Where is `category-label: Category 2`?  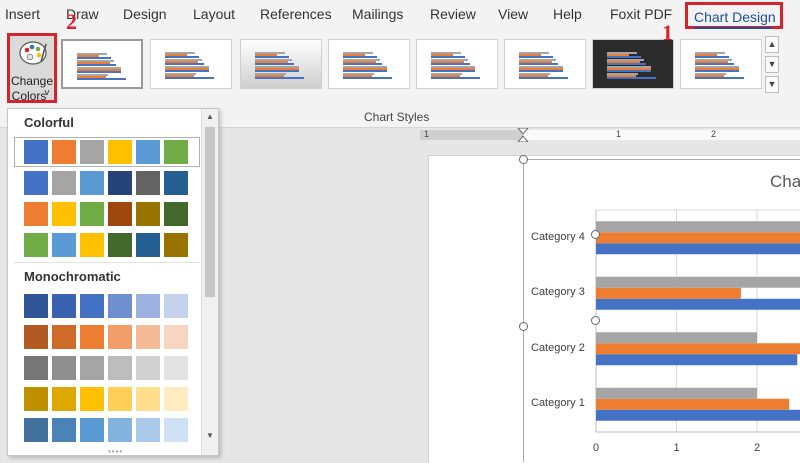
category-label: Category 2 is located at coordinates (558, 347).